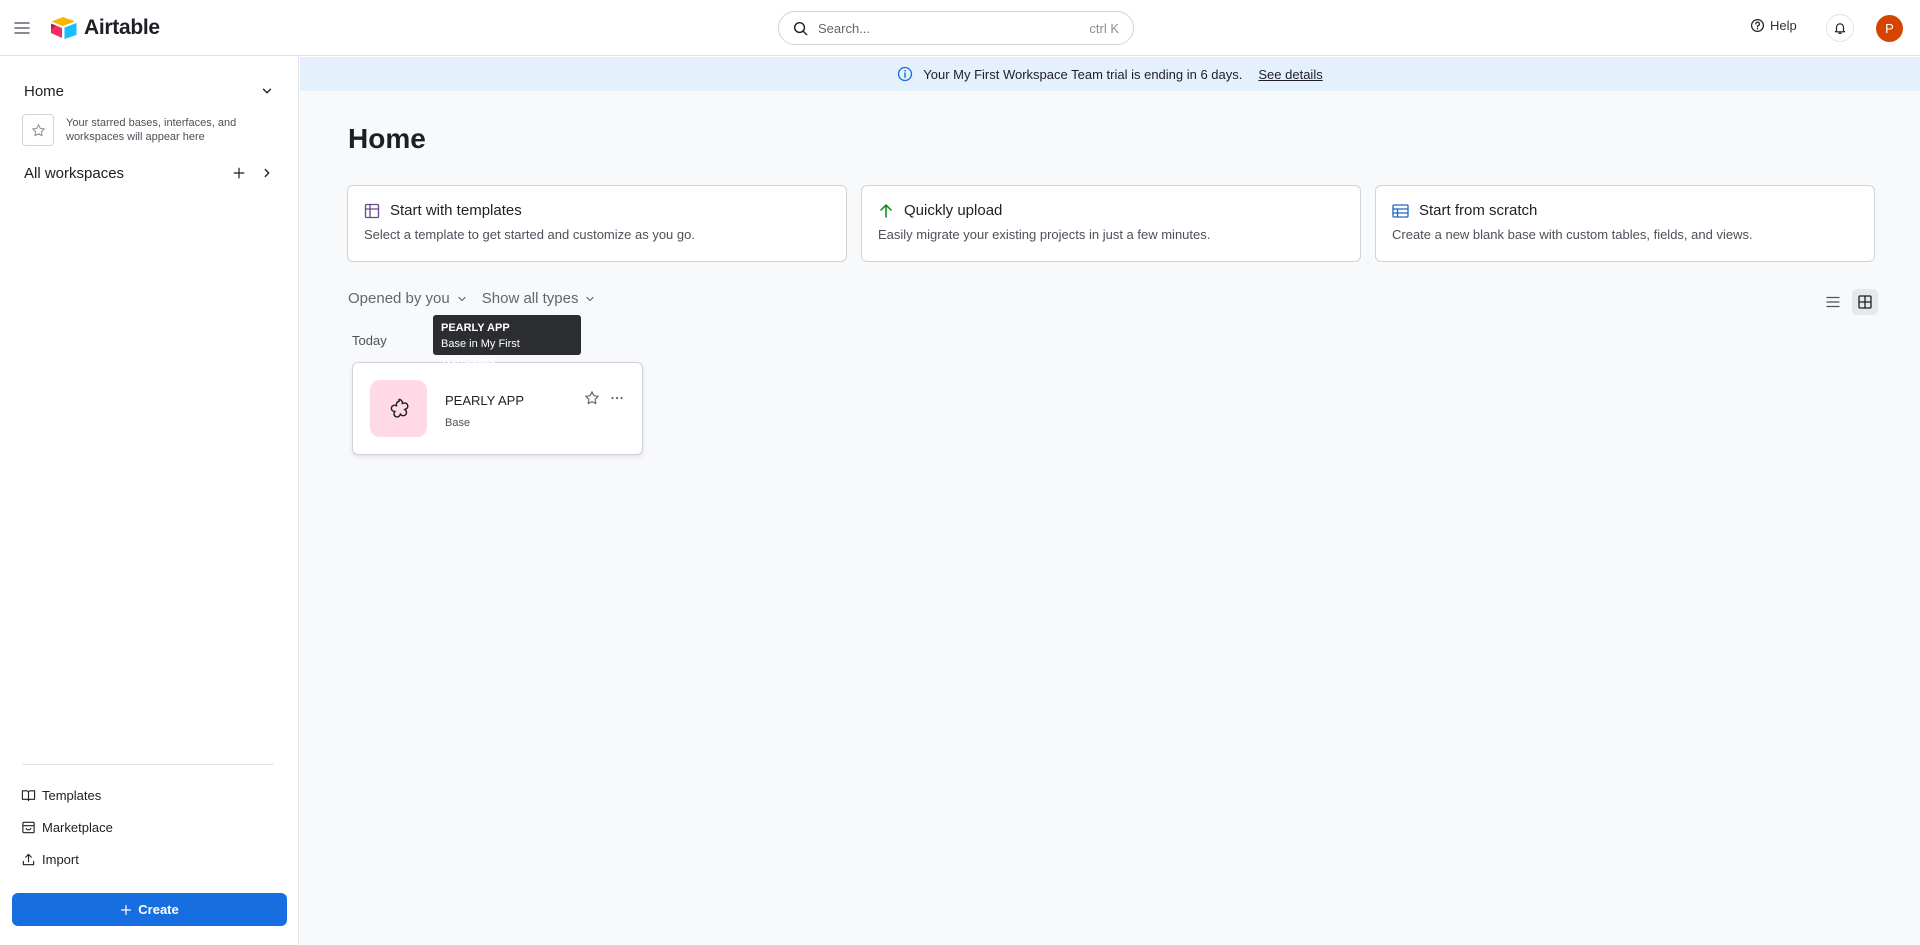 This screenshot has width=1920, height=945. What do you see at coordinates (74, 173) in the screenshot?
I see `all-workspaces-label: All workspaces` at bounding box center [74, 173].